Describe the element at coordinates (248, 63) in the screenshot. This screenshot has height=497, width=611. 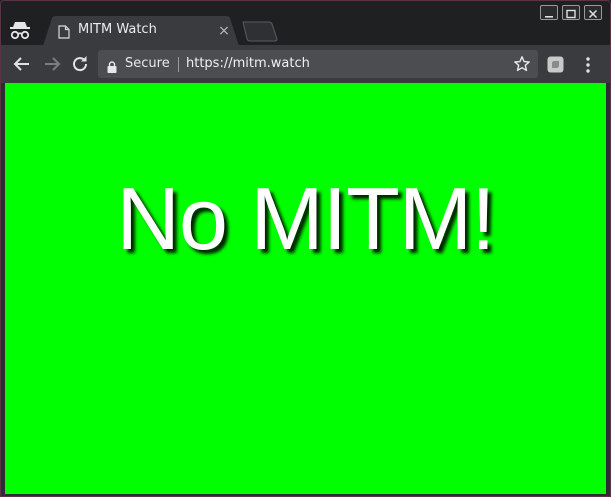
I see `url-text: https://mitm.watch` at that location.